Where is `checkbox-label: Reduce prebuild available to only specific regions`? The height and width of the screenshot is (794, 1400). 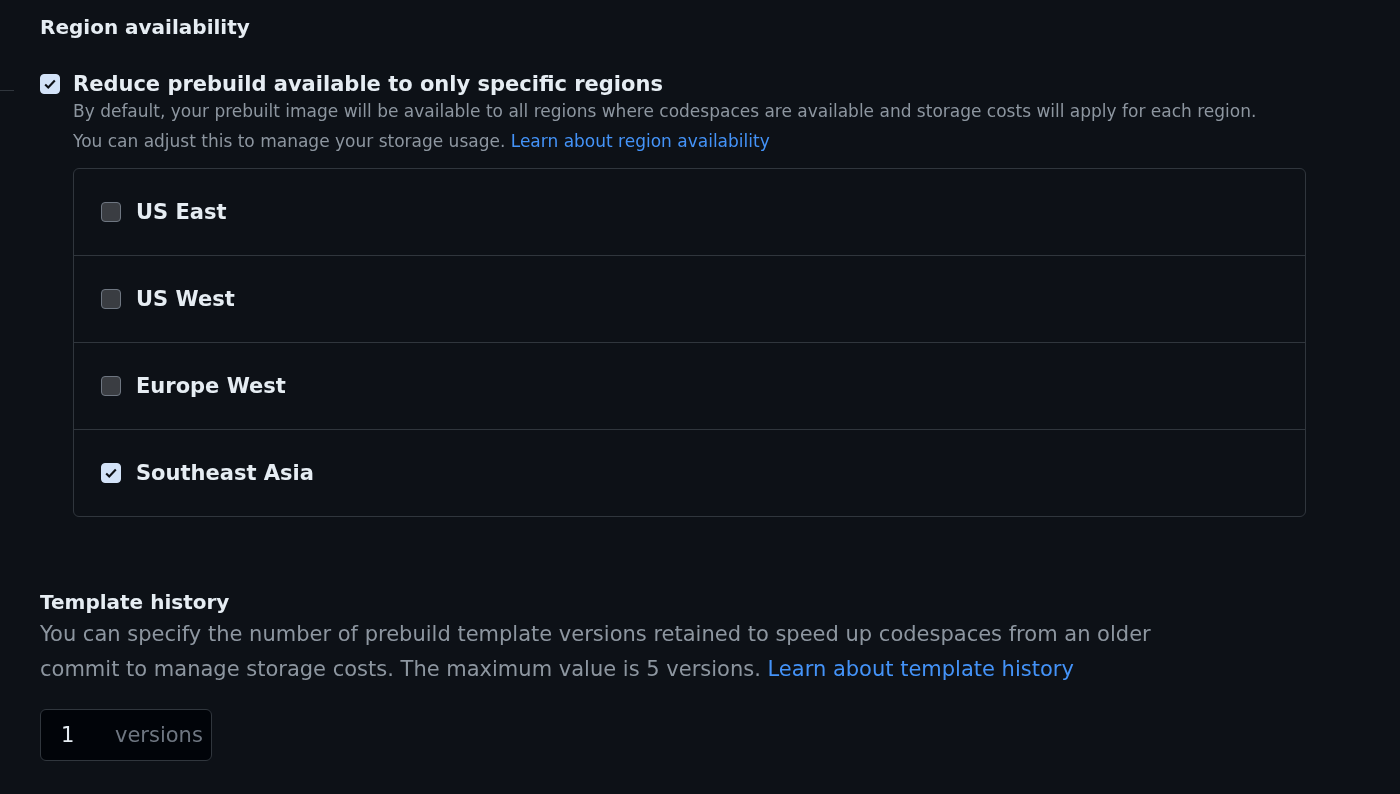
checkbox-label: Reduce prebuild available to only specific regions is located at coordinates (368, 84).